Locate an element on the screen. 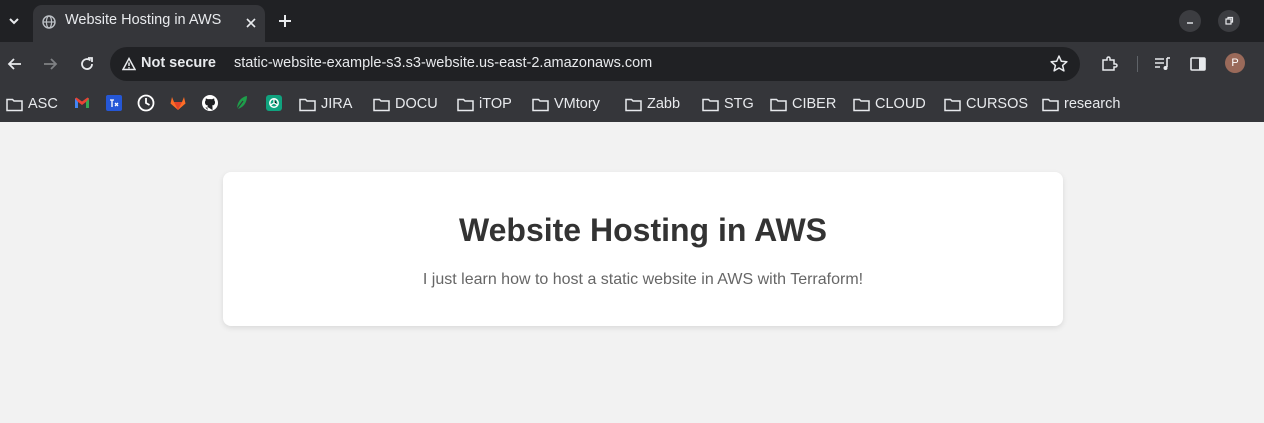 The image size is (1264, 423). plus-icon is located at coordinates (285, 21).